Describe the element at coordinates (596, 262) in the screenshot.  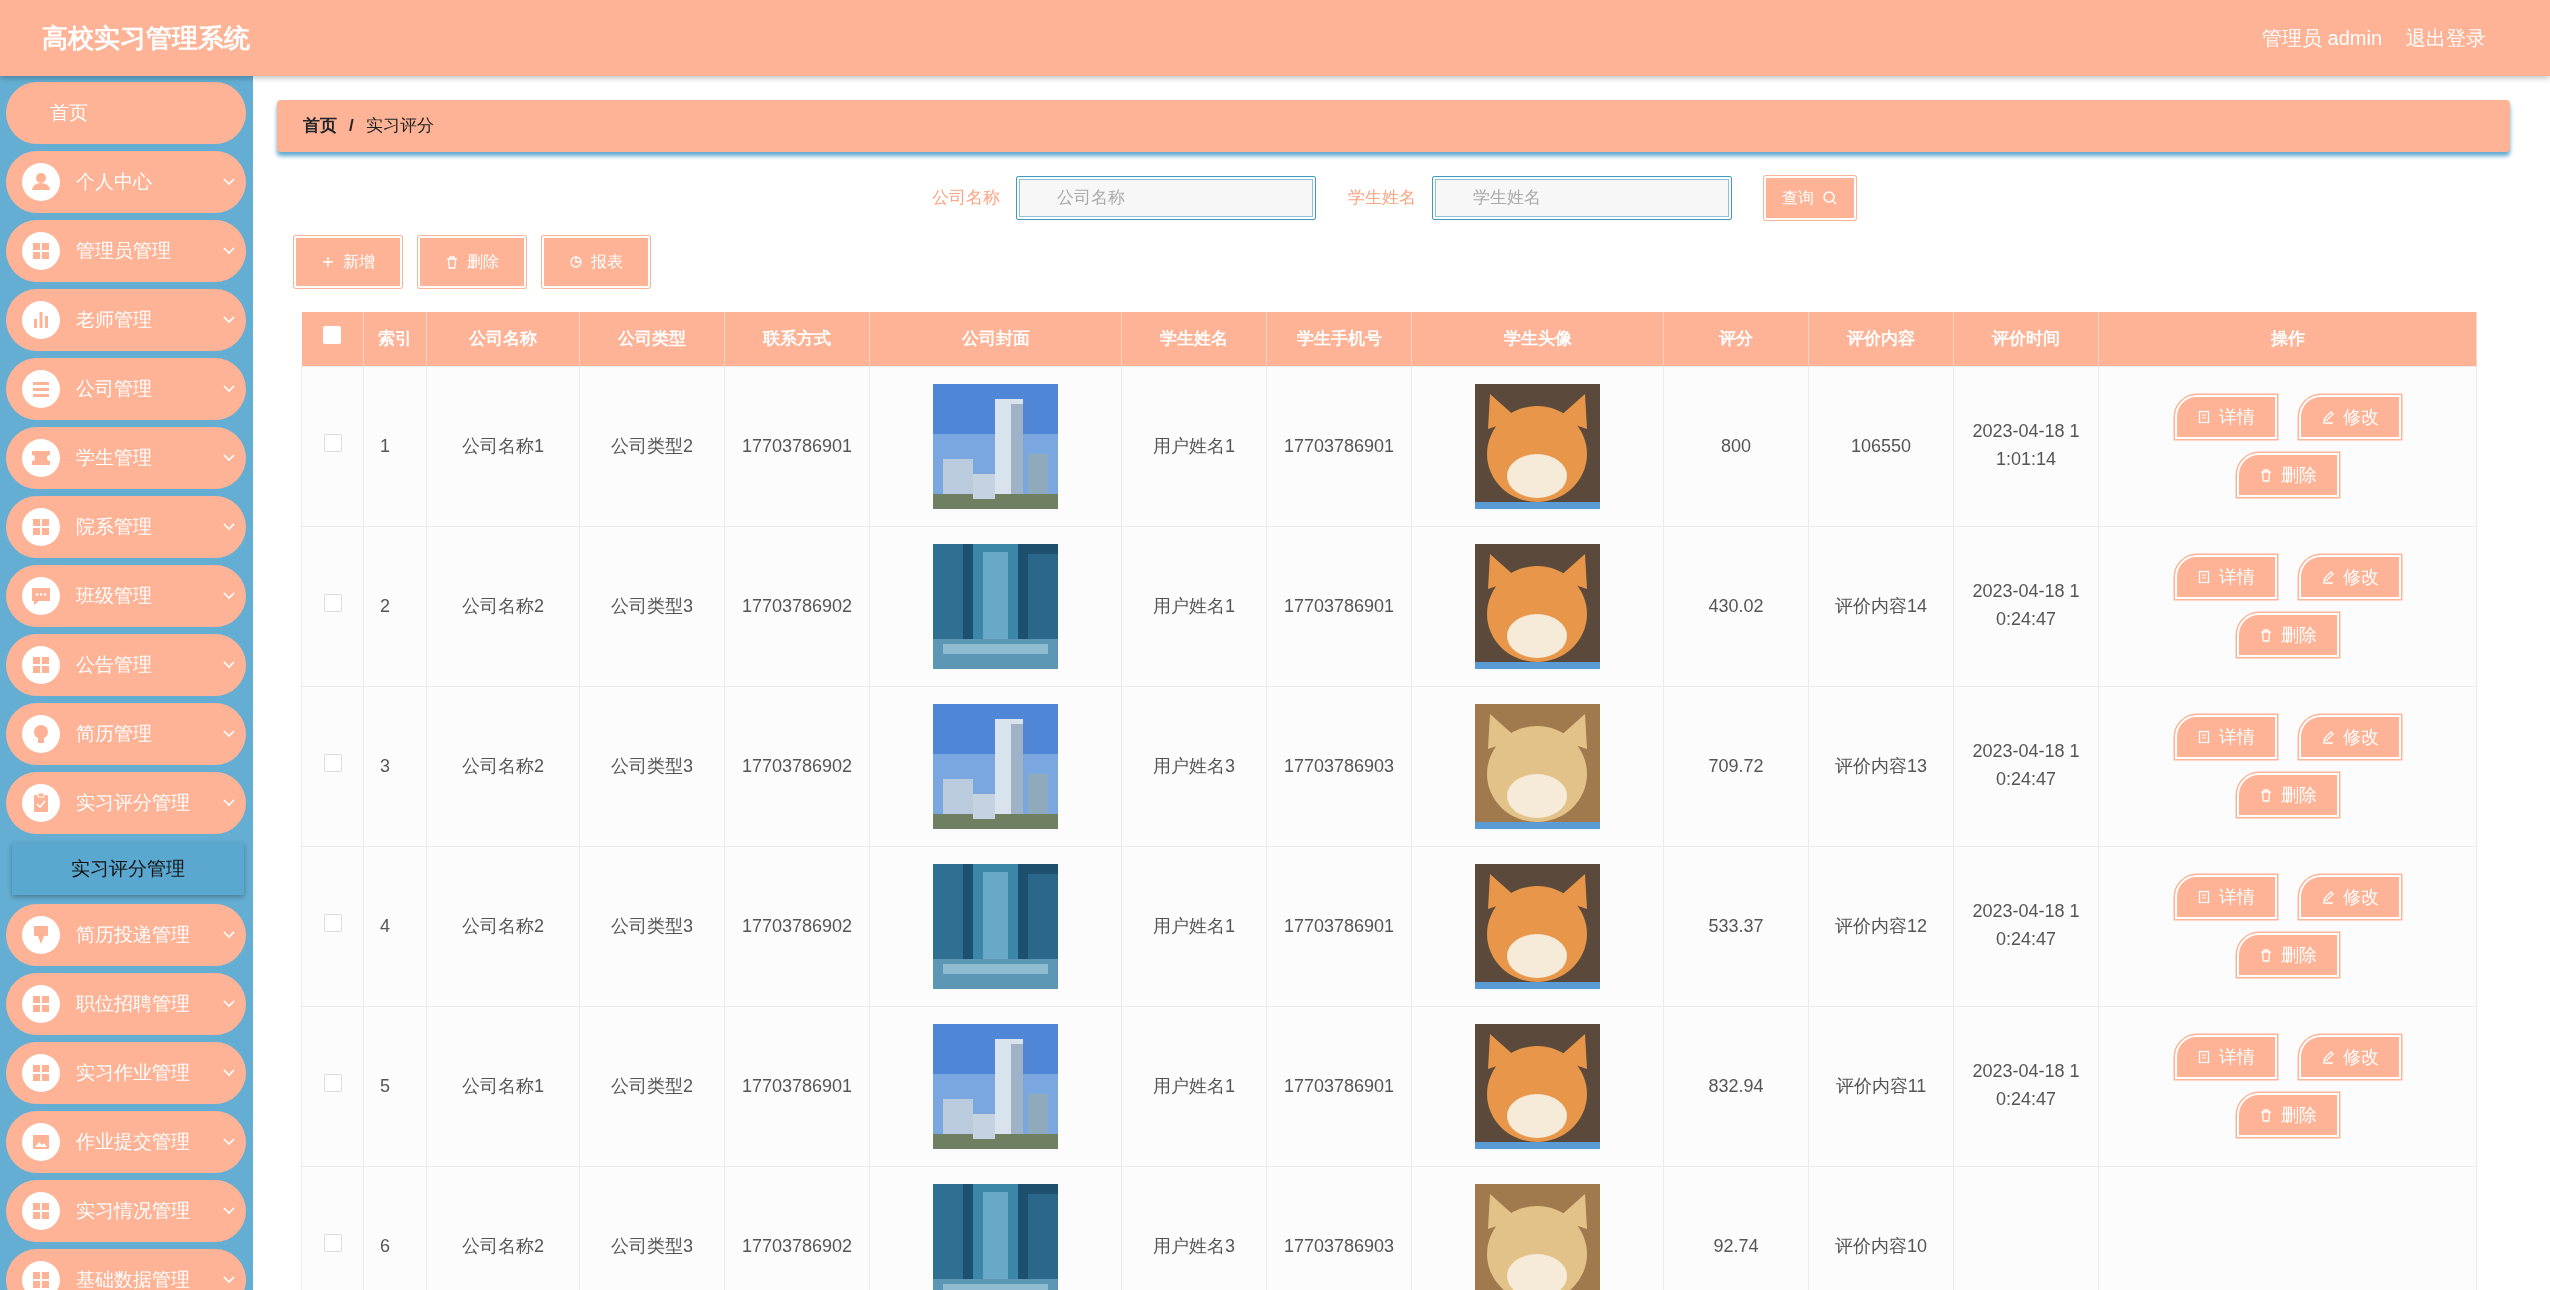
I see `report-button: 报表` at that location.